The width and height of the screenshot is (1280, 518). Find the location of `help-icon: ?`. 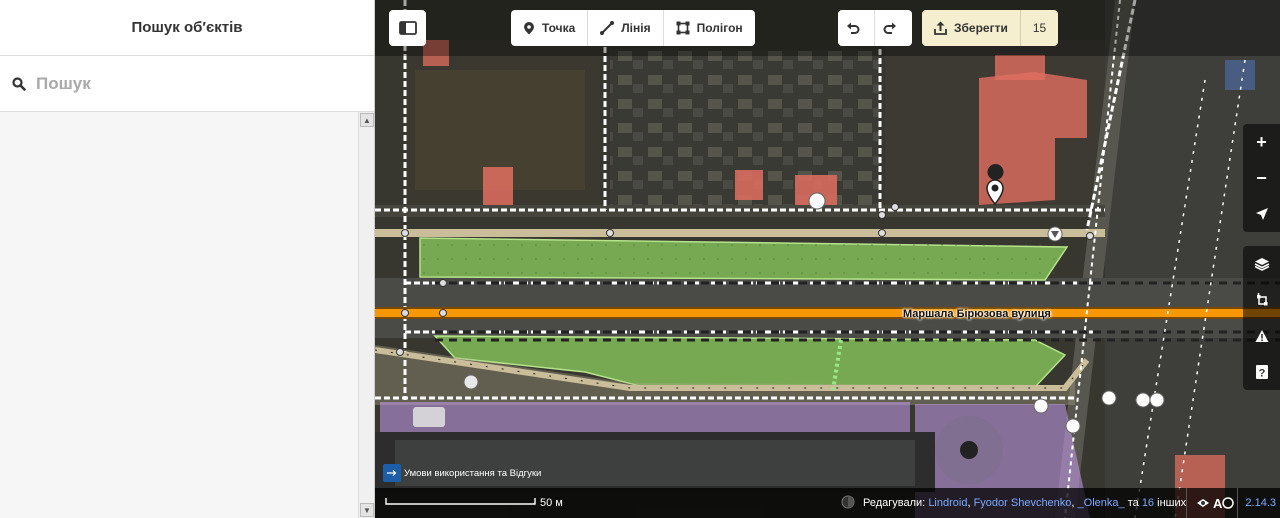

help-icon: ? is located at coordinates (1261, 372).